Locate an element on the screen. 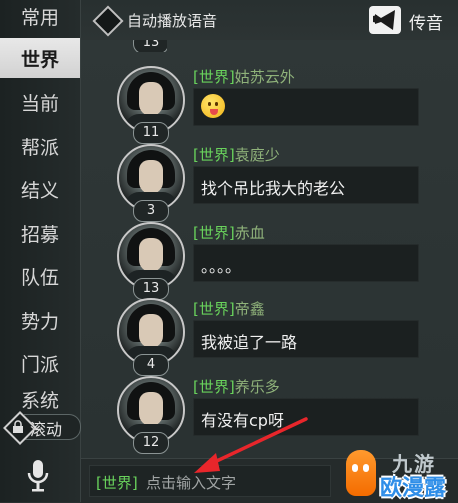  tab-sect: 门派 is located at coordinates (40, 363).